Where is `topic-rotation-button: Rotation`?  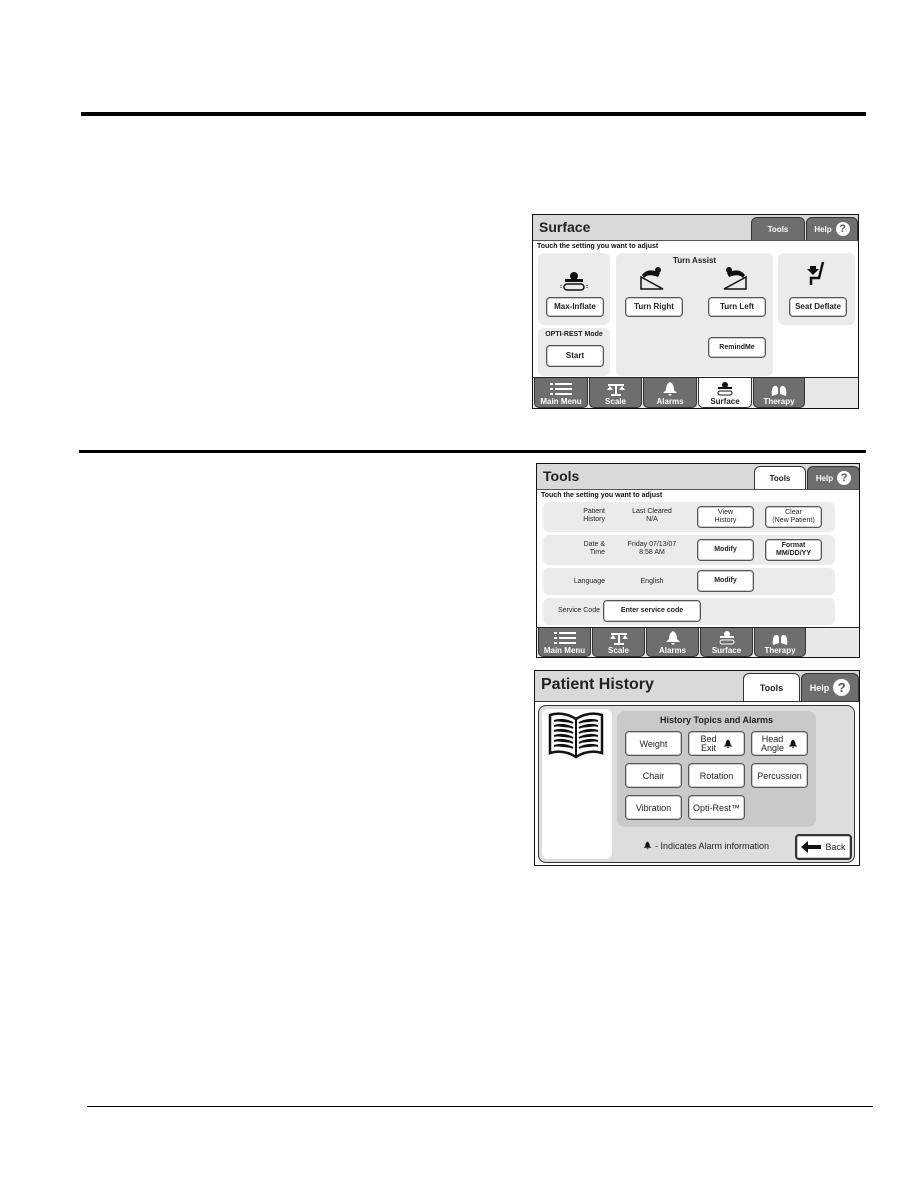
topic-rotation-button: Rotation is located at coordinates (716, 775).